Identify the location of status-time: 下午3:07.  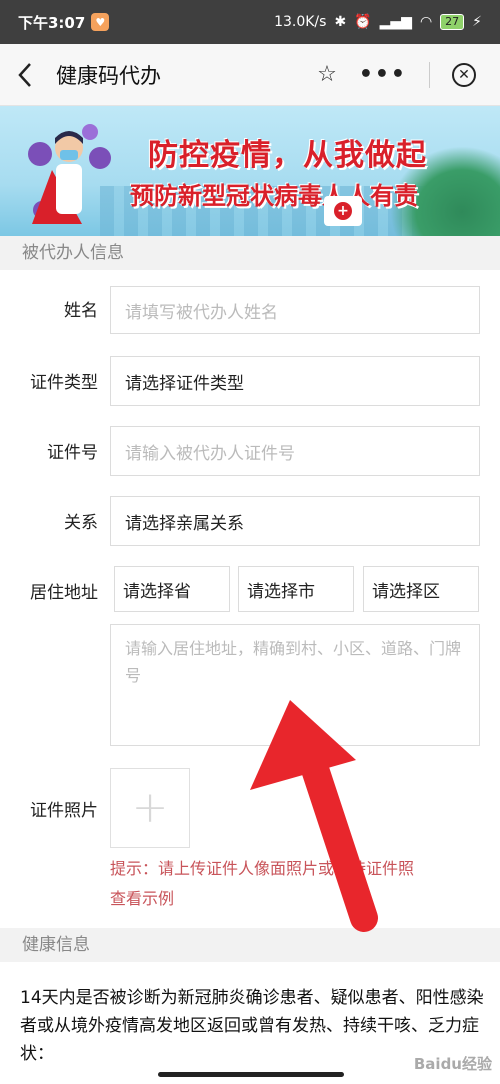
(52, 22).